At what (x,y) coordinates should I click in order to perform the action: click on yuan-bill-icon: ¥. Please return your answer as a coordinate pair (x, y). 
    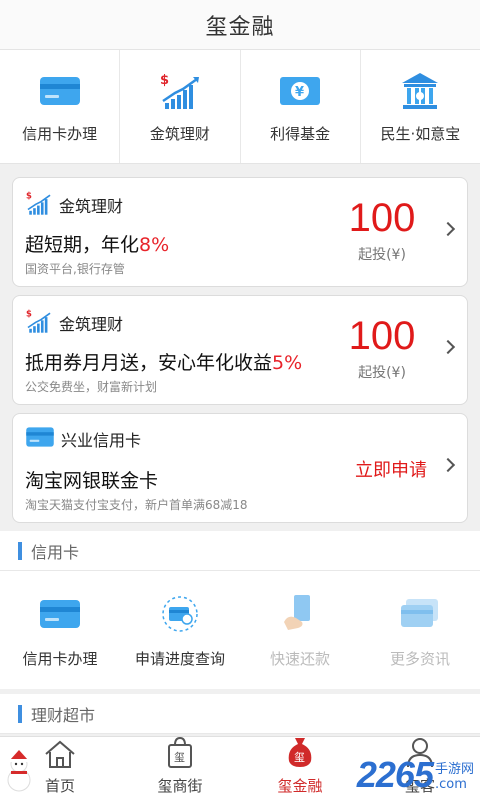
    Looking at the image, I should click on (300, 91).